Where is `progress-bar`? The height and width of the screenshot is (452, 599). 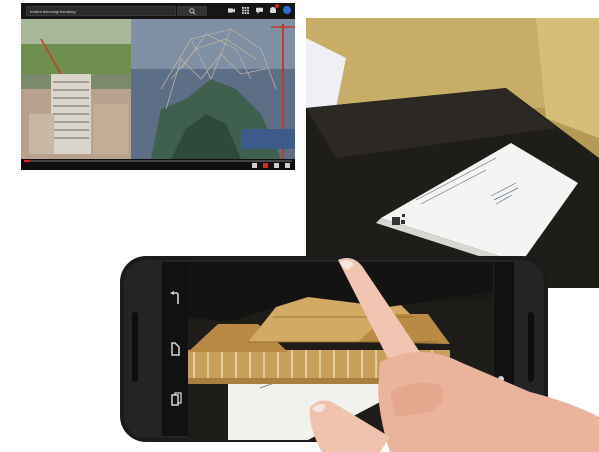 progress-bar is located at coordinates (158, 161).